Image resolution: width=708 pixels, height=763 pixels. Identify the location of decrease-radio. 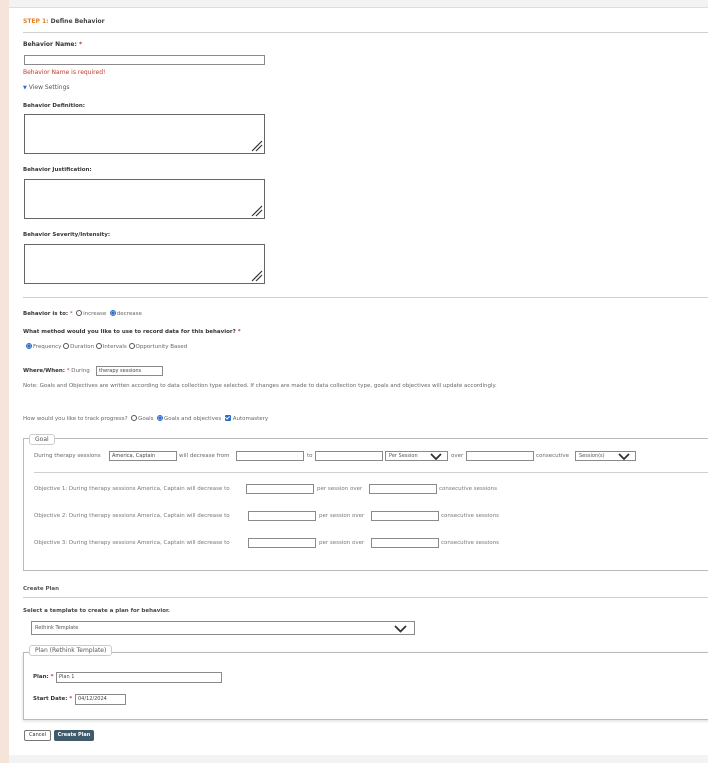
(112, 313).